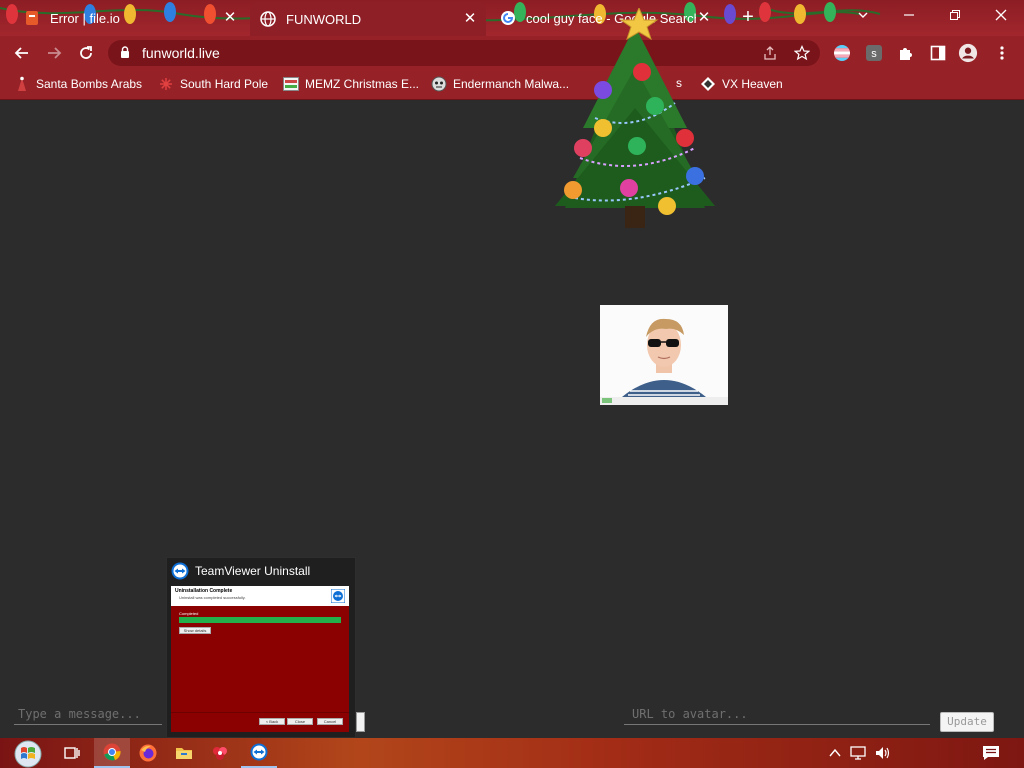  I want to click on s-extension-icon: s, so click(874, 53).